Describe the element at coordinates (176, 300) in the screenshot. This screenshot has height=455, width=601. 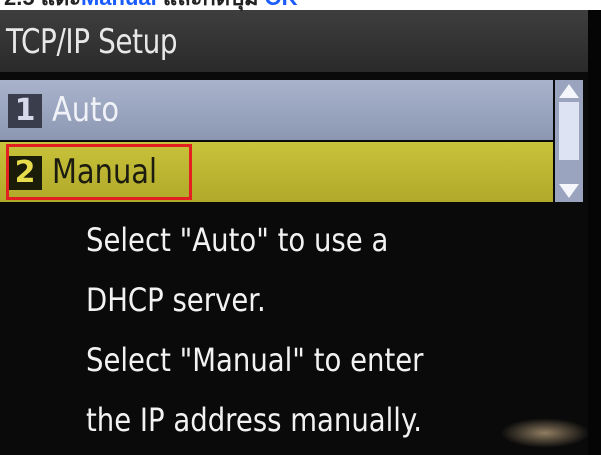
I see `help-line: DHCP server.` at that location.